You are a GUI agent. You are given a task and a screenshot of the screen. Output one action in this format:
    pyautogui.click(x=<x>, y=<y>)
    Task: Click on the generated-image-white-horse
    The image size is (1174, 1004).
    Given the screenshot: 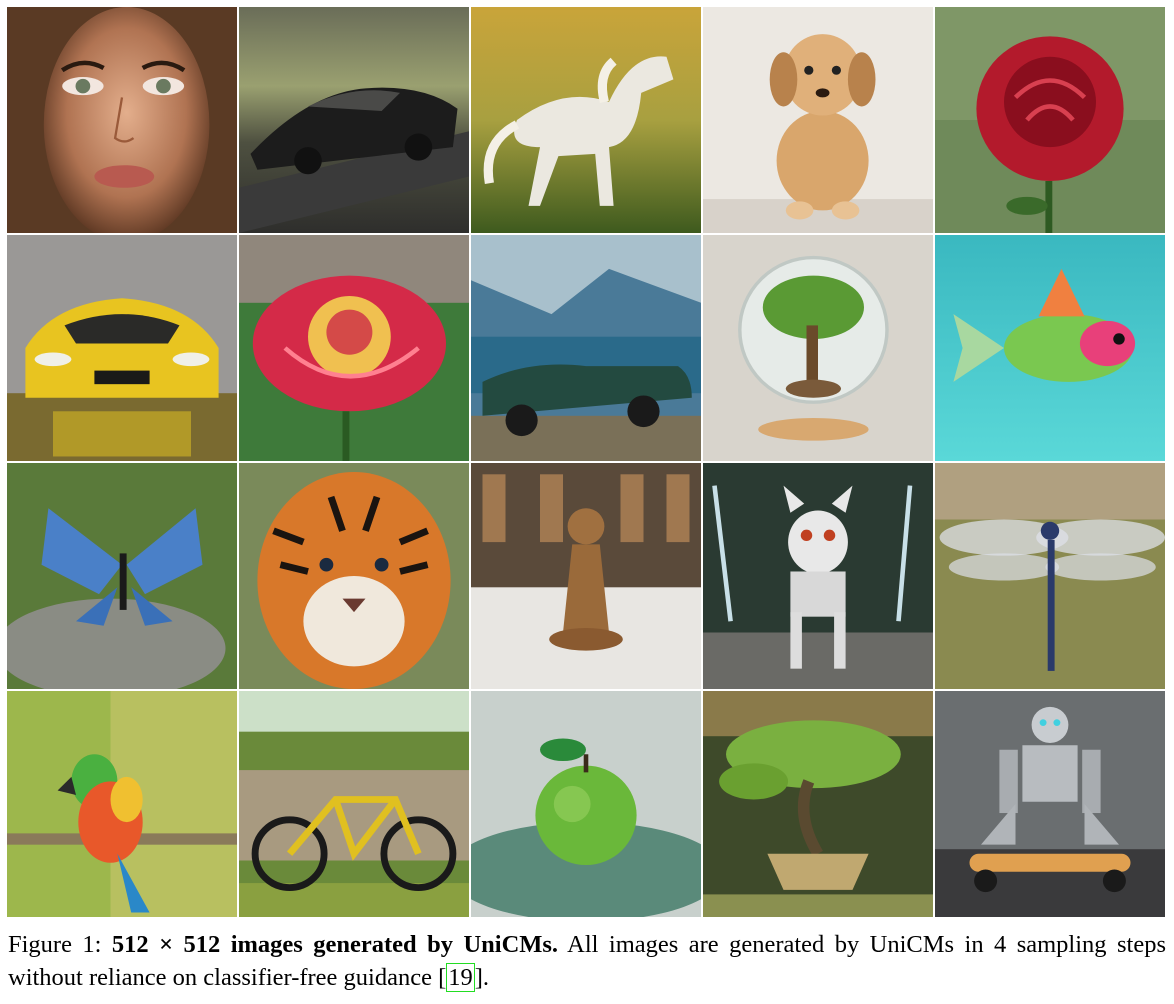 What is the action you would take?
    pyautogui.click(x=586, y=120)
    